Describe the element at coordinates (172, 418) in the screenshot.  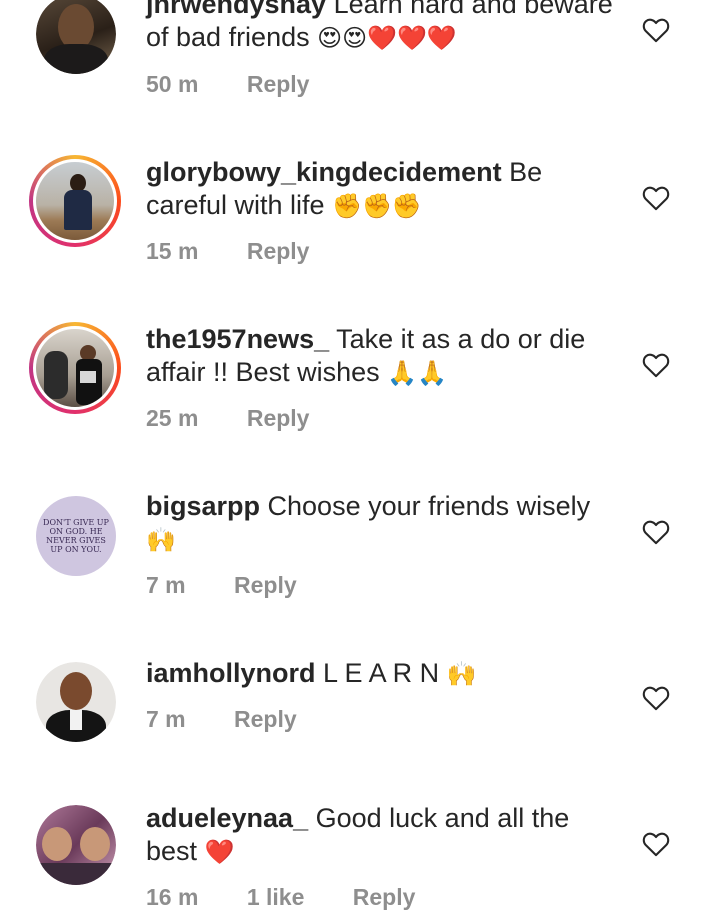
I see `comment-time: 25 m` at that location.